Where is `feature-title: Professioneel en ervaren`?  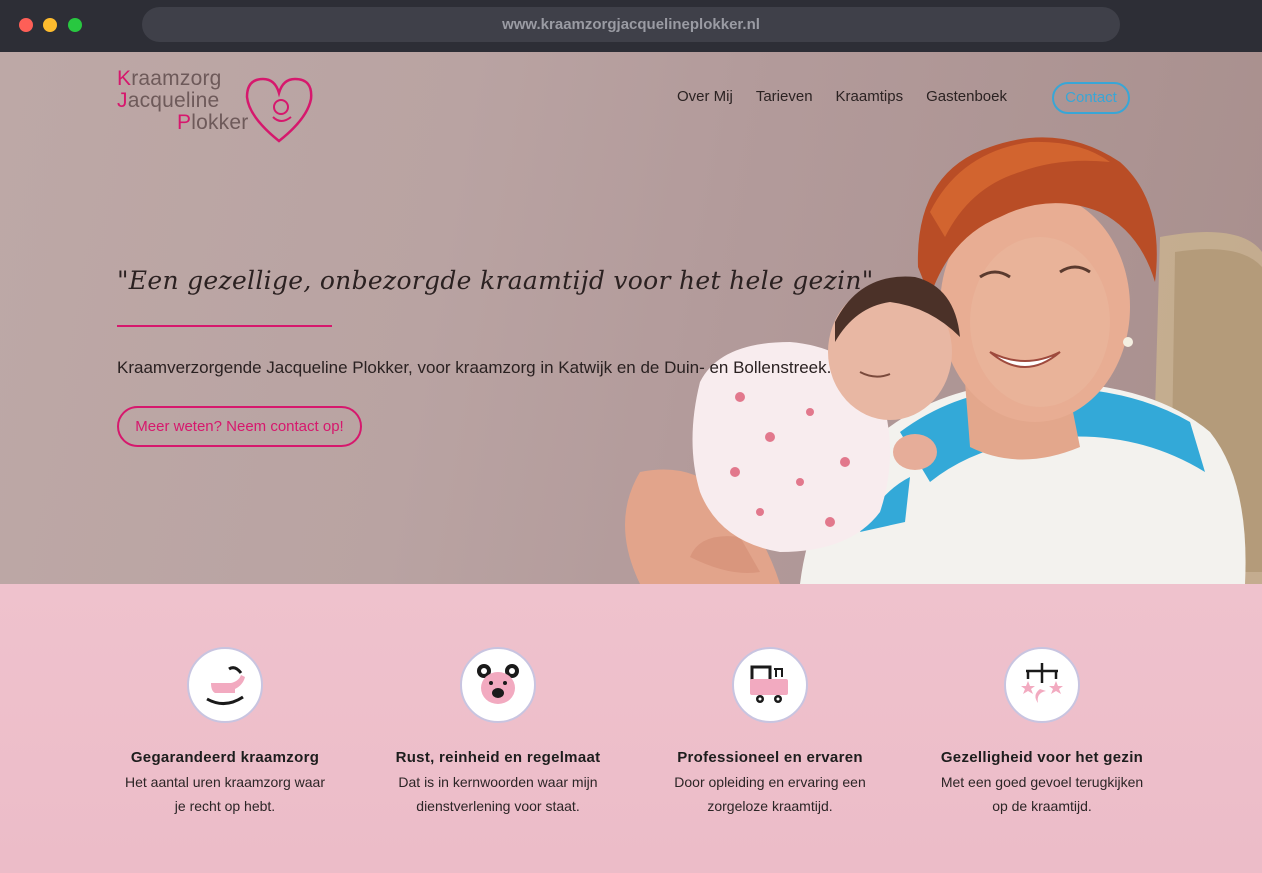 feature-title: Professioneel en ervaren is located at coordinates (770, 757).